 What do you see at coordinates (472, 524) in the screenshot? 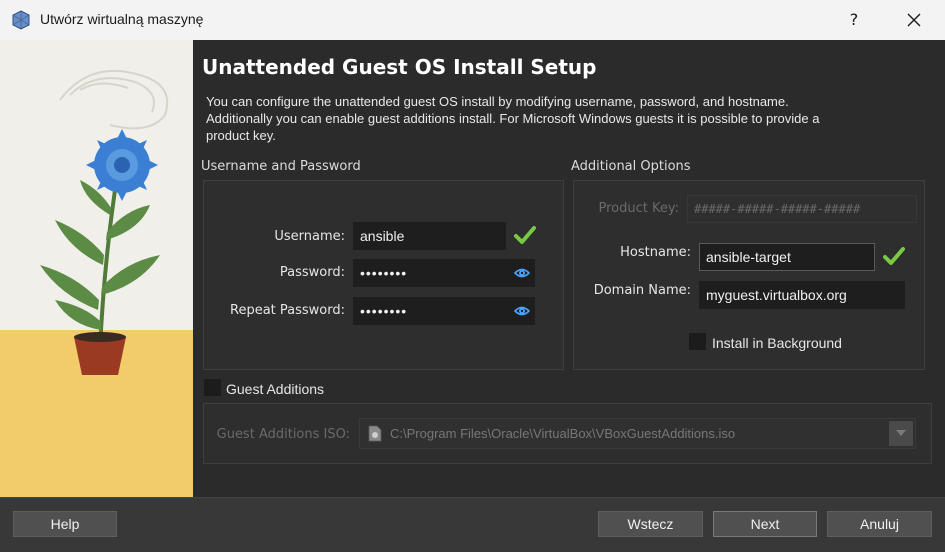
I see `wizard-footer: Help Wstecz Next Anuluj` at bounding box center [472, 524].